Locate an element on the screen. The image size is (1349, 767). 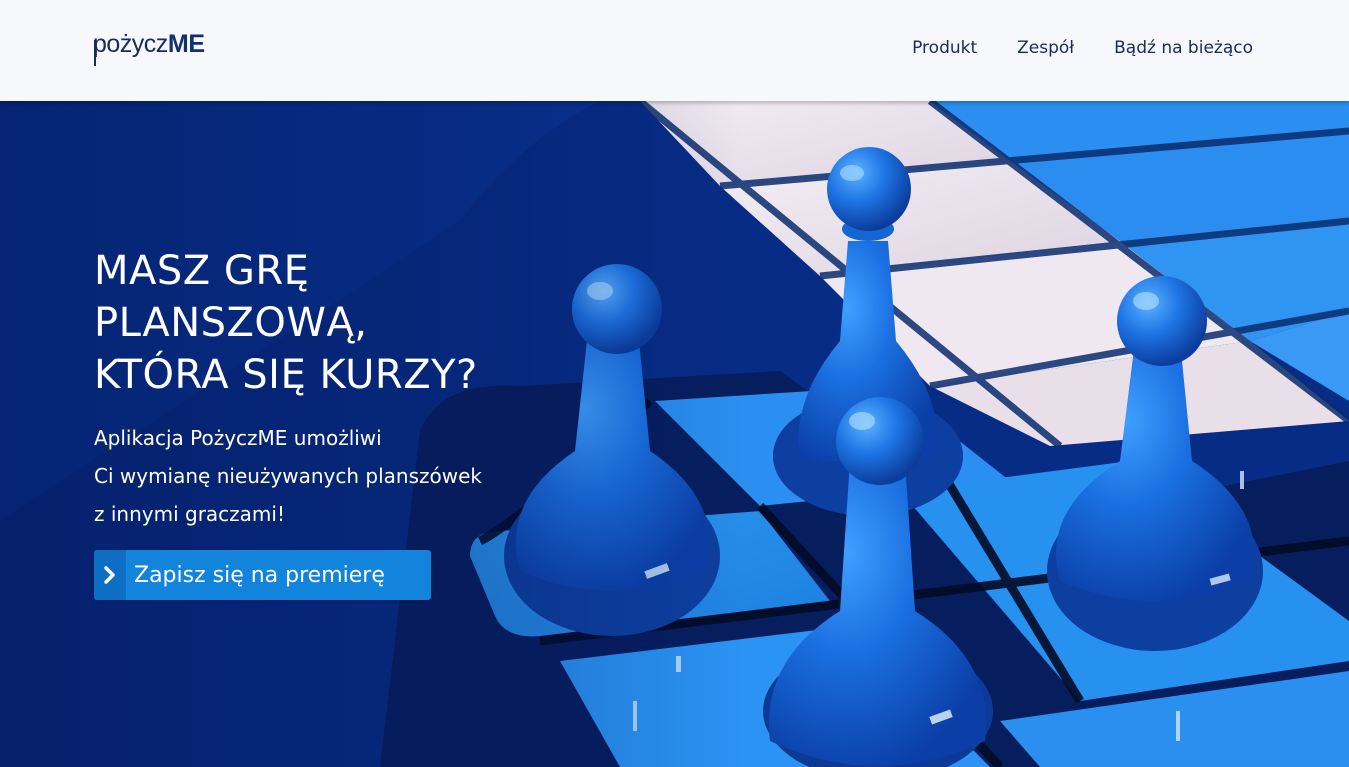
hero-description-line-2: Ci wymianę nieużywanych planszówek is located at coordinates (288, 476).